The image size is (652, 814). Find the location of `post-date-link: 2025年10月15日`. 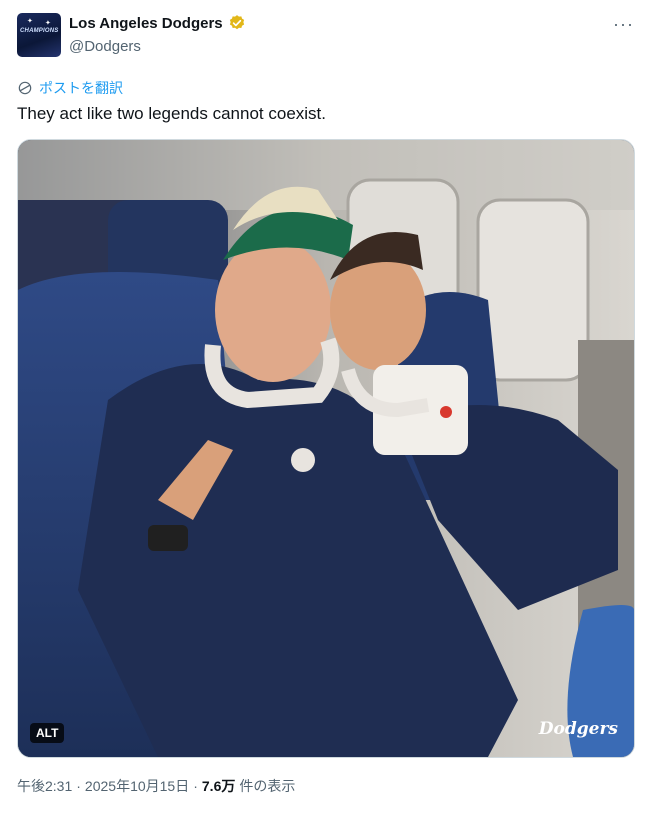

post-date-link: 2025年10月15日 is located at coordinates (137, 786).